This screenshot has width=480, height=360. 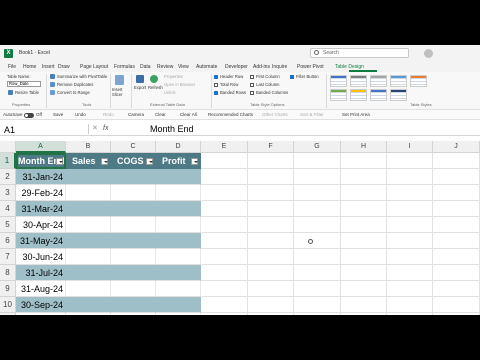 What do you see at coordinates (178, 225) in the screenshot?
I see `cell-d5` at bounding box center [178, 225].